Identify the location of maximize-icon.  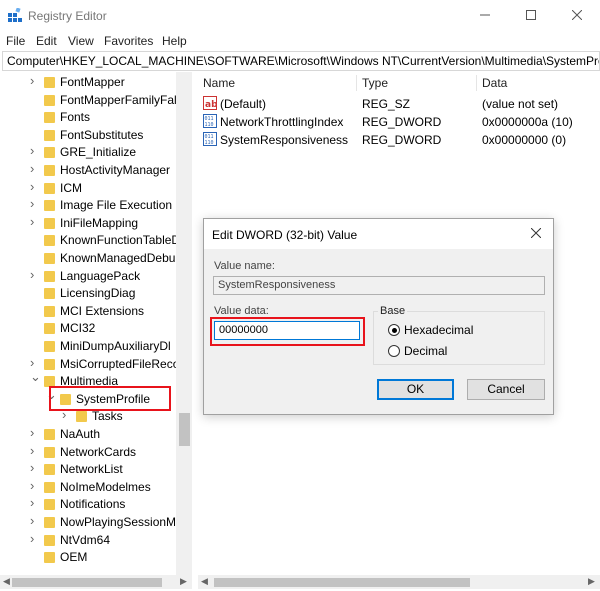
(531, 15).